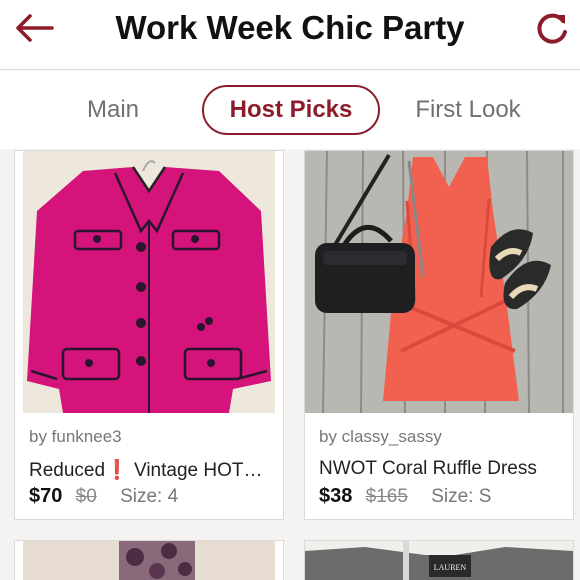 Image resolution: width=580 pixels, height=580 pixels. I want to click on listing-photo, so click(149, 560).